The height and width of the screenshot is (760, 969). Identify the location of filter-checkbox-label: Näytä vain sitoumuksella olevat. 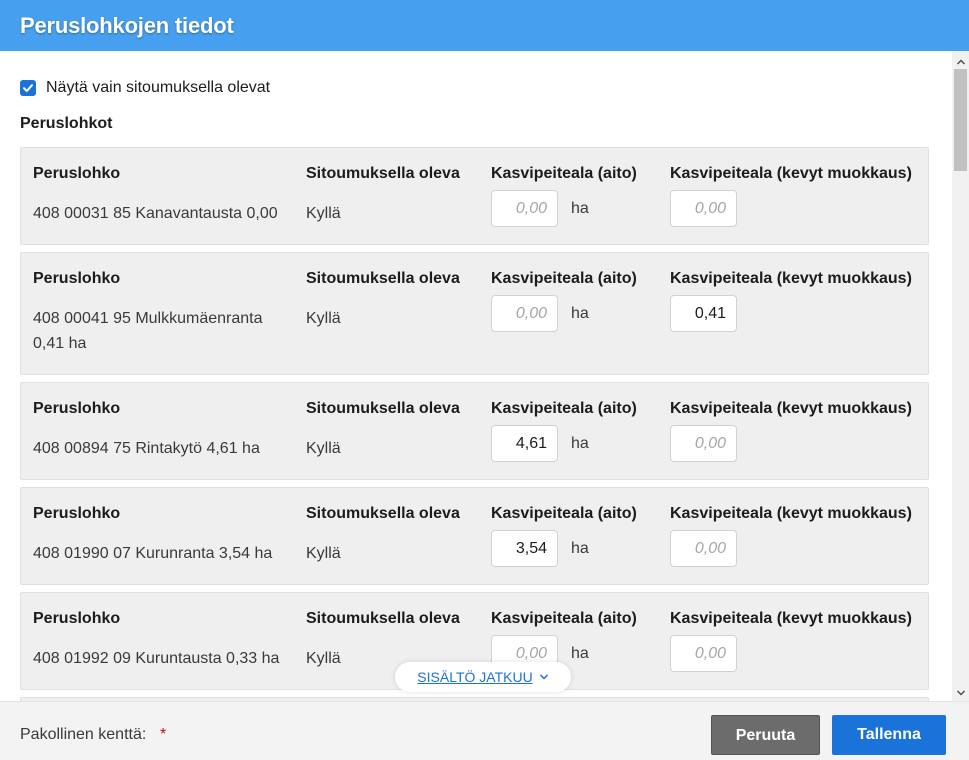
(158, 88).